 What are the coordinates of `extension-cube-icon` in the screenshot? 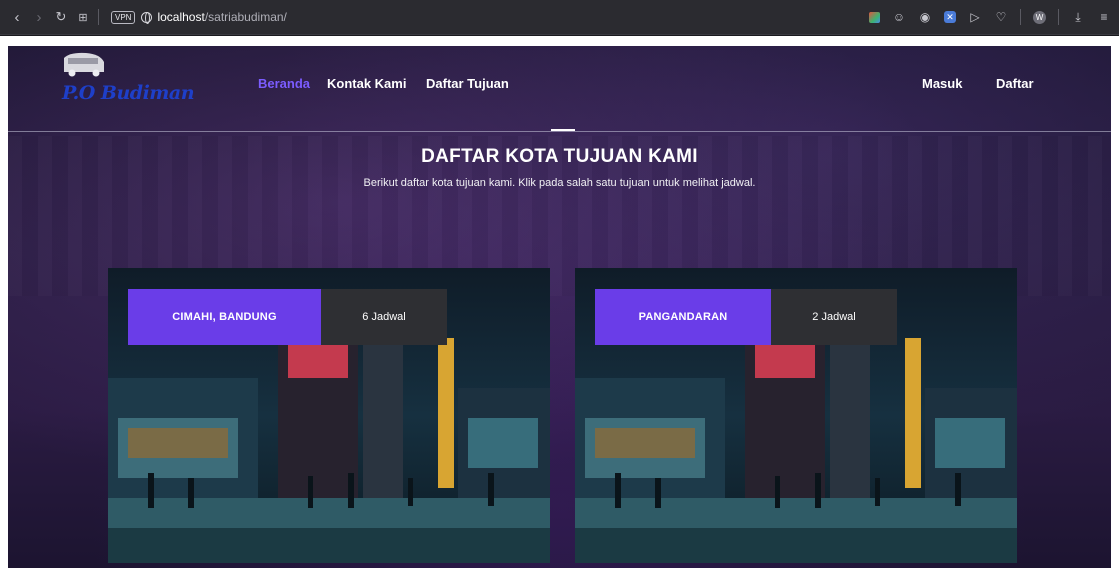 It's located at (874, 17).